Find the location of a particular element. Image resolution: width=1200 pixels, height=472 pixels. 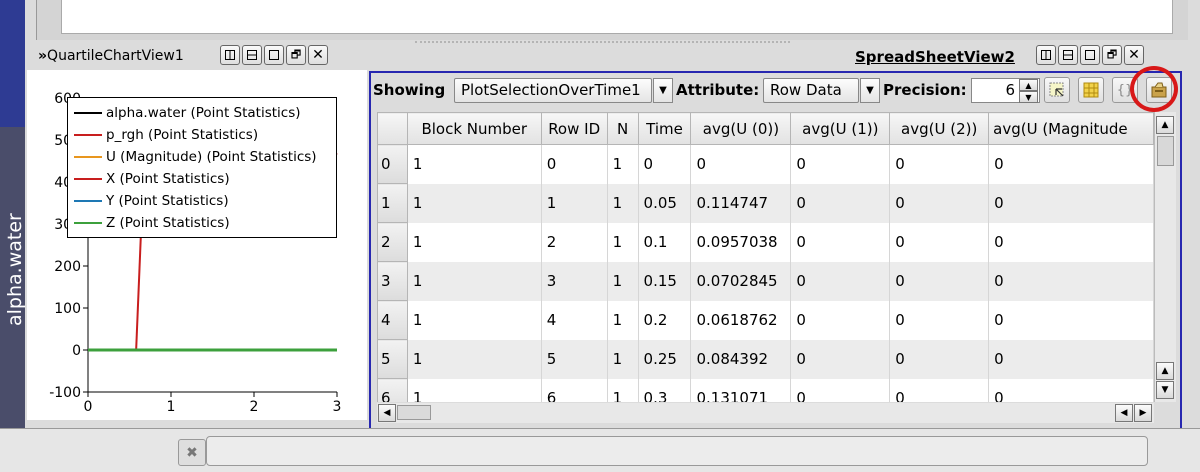

spin-up-icon: ▲ is located at coordinates (1028, 85).